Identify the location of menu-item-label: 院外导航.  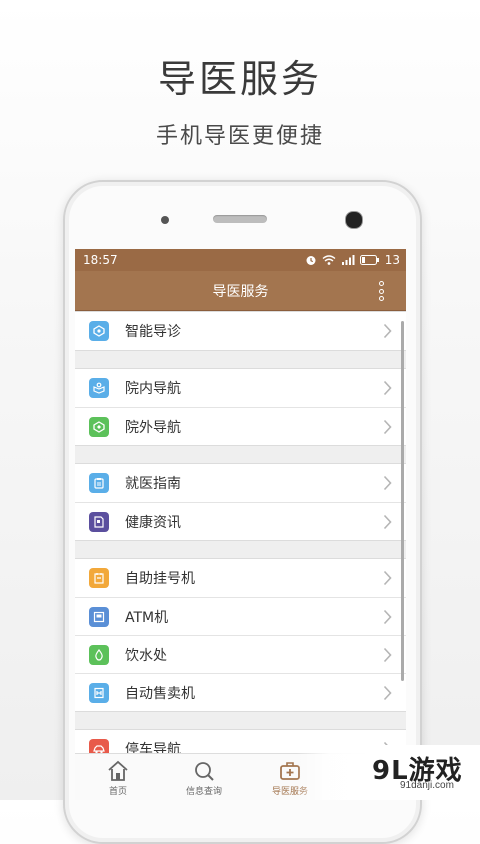
(153, 427).